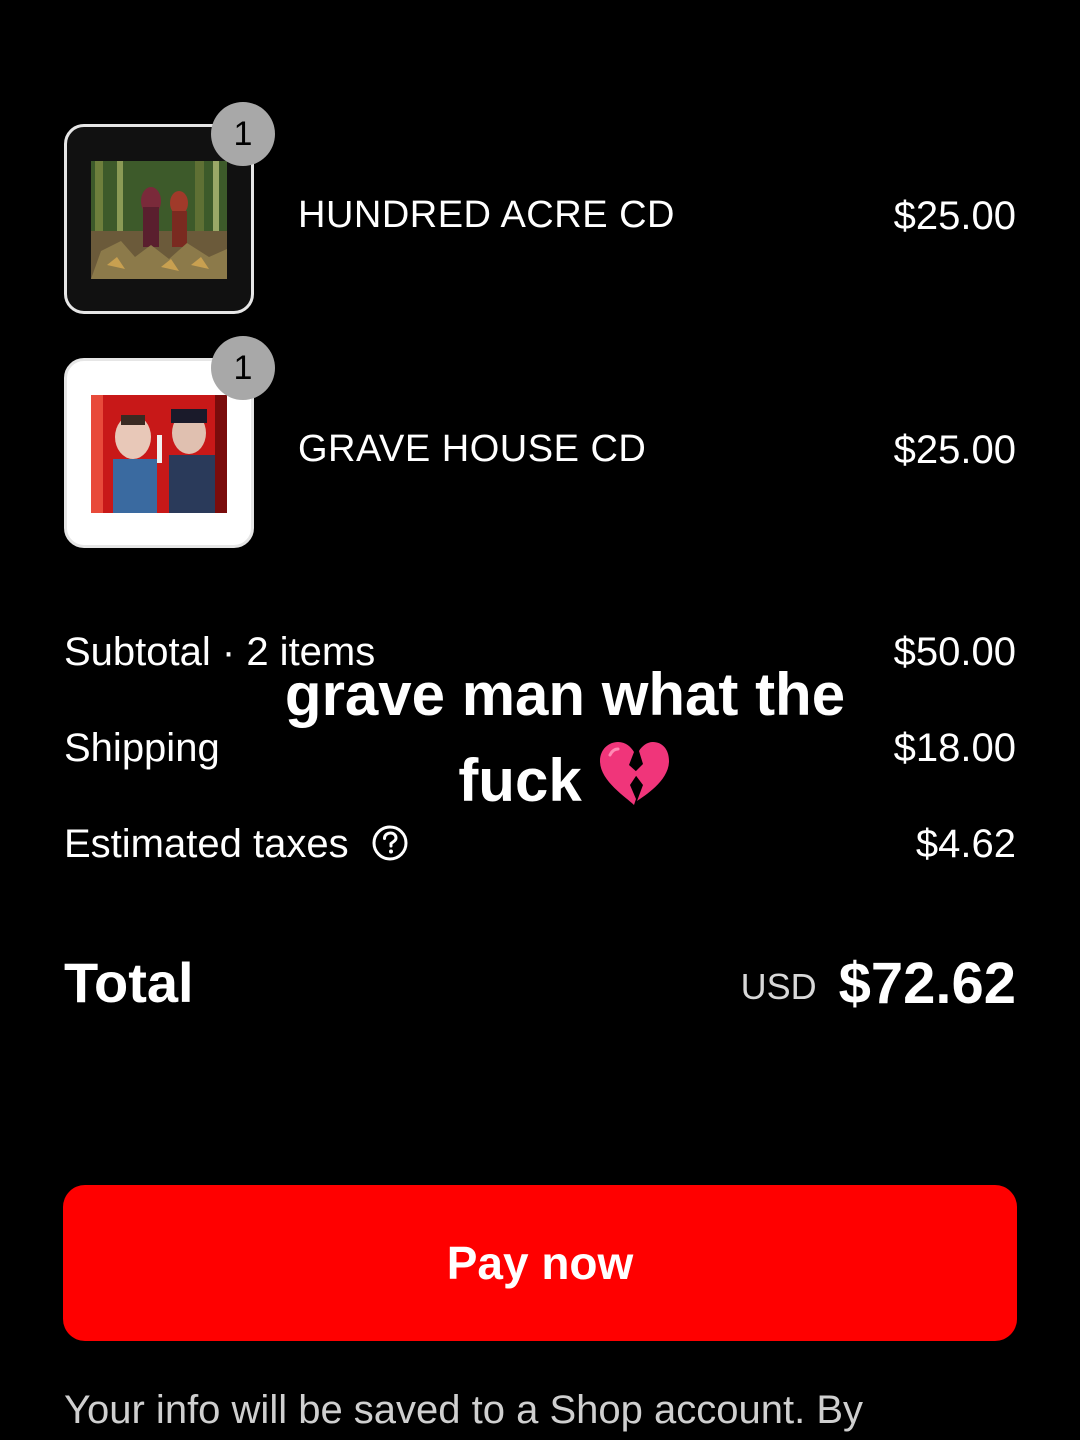 The width and height of the screenshot is (1080, 1440). What do you see at coordinates (540, 847) in the screenshot?
I see `taxes-row: Estimated taxes $4.62` at bounding box center [540, 847].